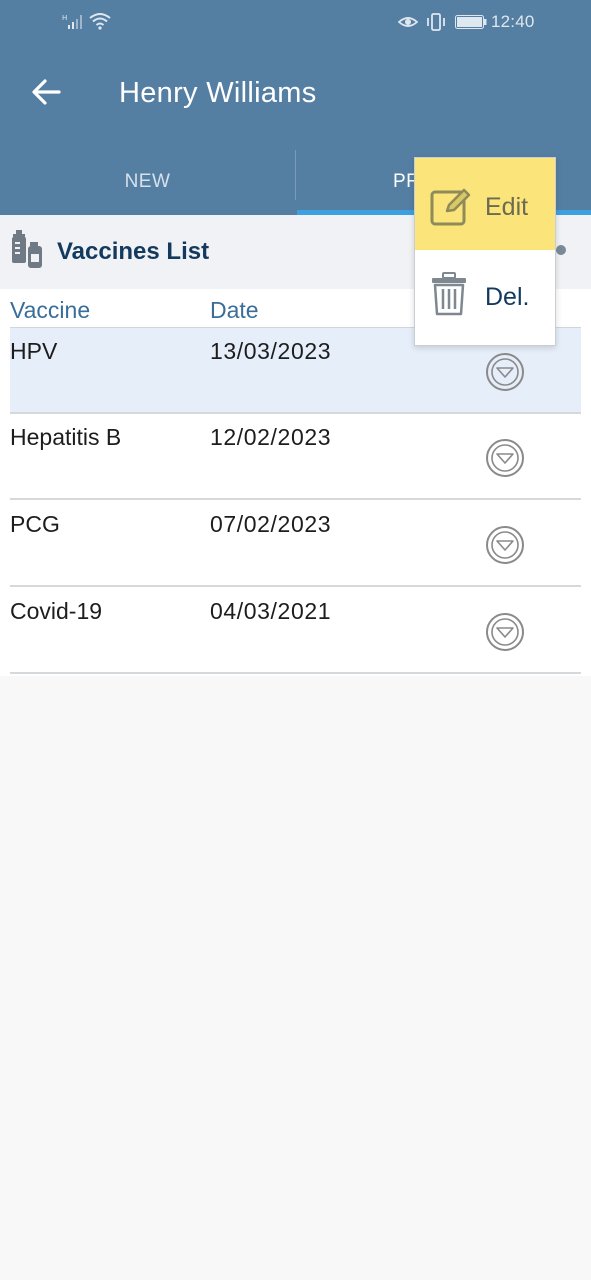 This screenshot has width=591, height=1280. I want to click on svg-text: H, so click(64, 18).